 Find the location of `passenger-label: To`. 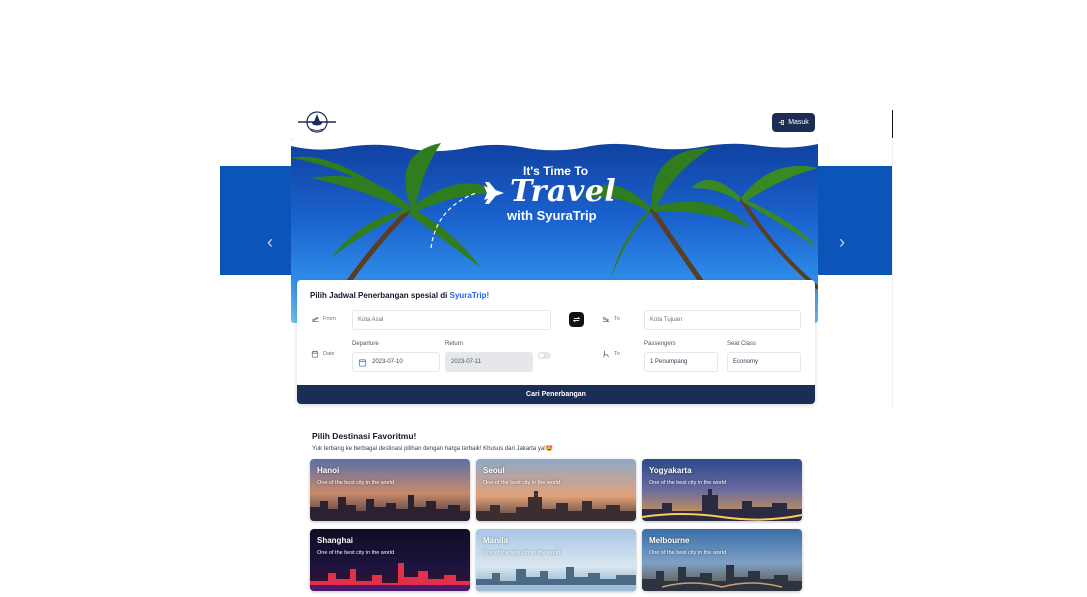

passenger-label: To is located at coordinates (611, 354).